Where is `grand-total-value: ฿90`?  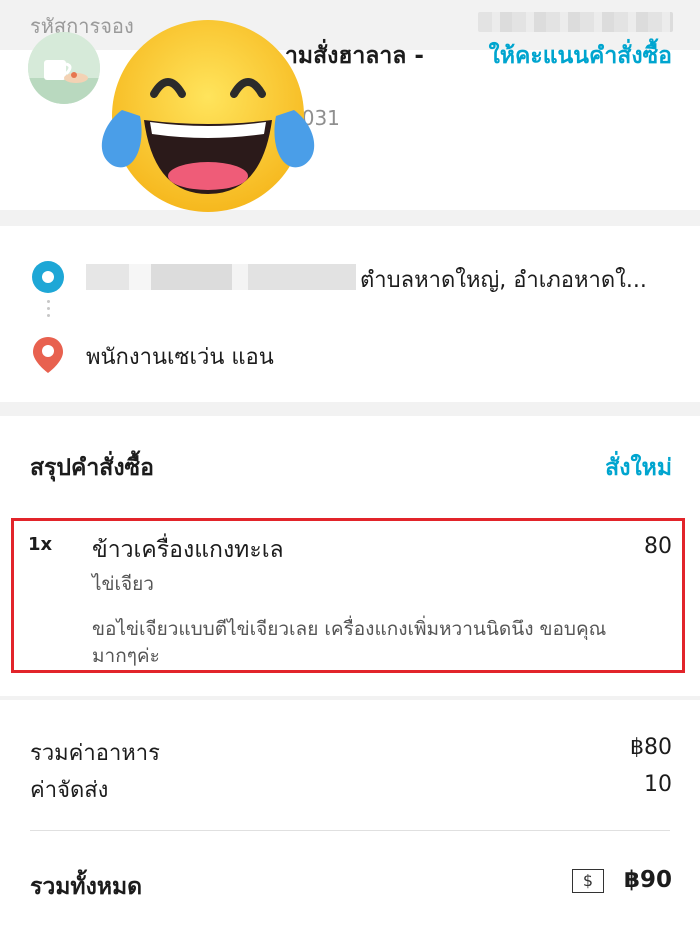 grand-total-value: ฿90 is located at coordinates (647, 880).